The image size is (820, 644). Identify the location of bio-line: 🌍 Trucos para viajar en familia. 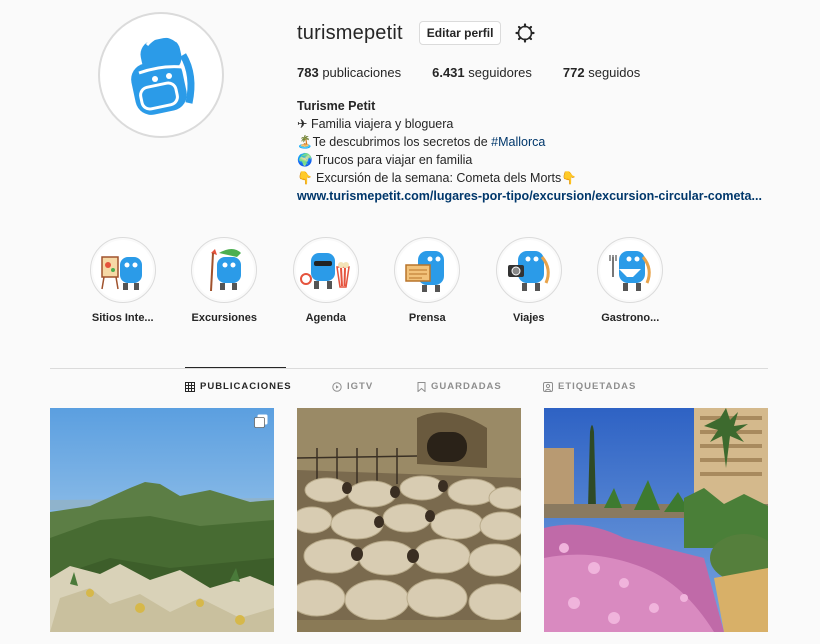
(385, 160).